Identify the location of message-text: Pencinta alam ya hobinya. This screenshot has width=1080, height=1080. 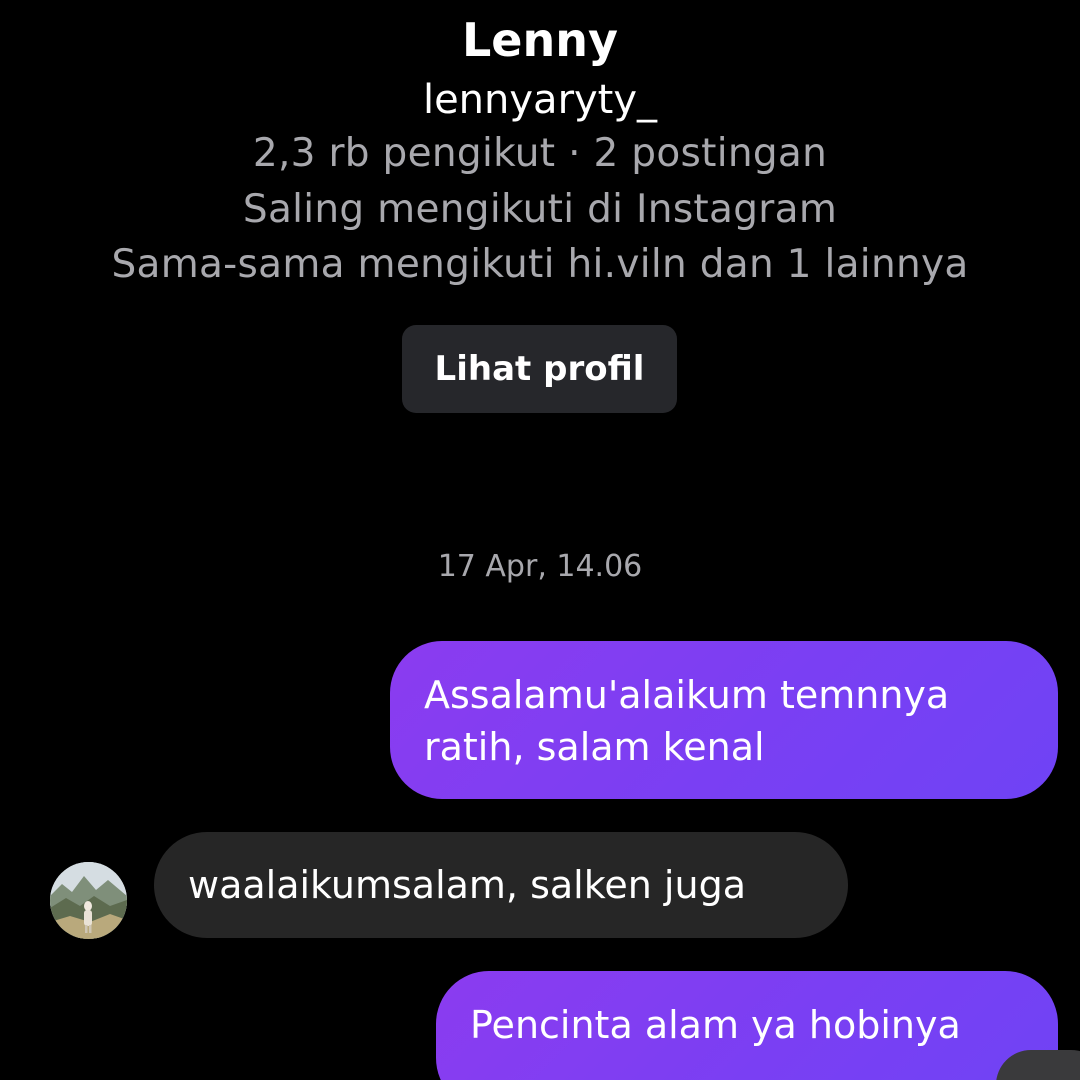
(715, 1025).